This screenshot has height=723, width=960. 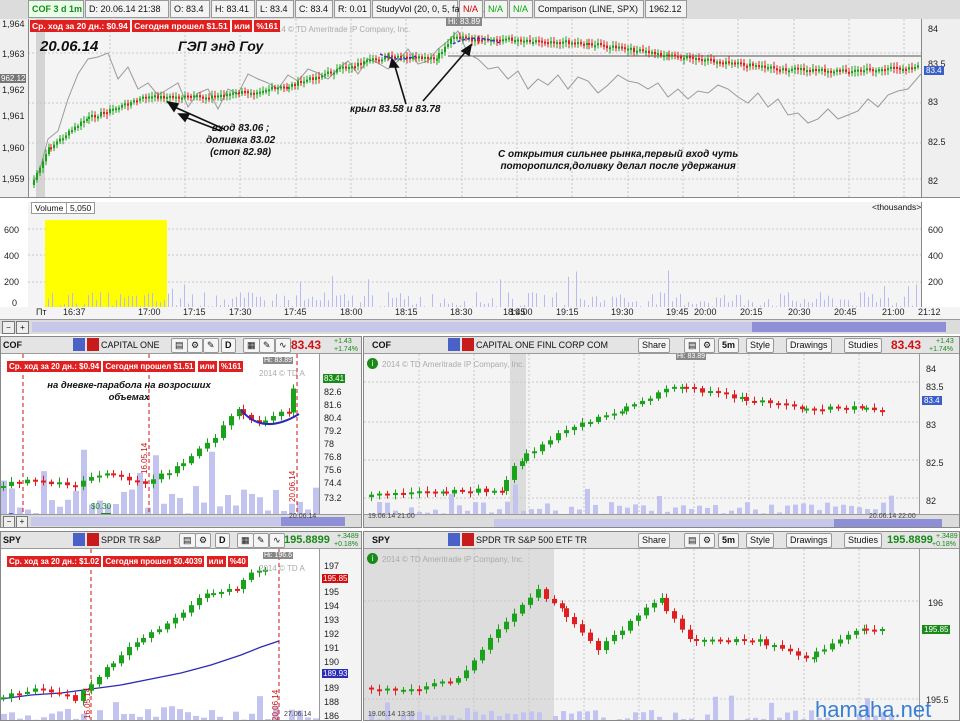 I want to click on last-price: 83.43, so click(x=306, y=345).